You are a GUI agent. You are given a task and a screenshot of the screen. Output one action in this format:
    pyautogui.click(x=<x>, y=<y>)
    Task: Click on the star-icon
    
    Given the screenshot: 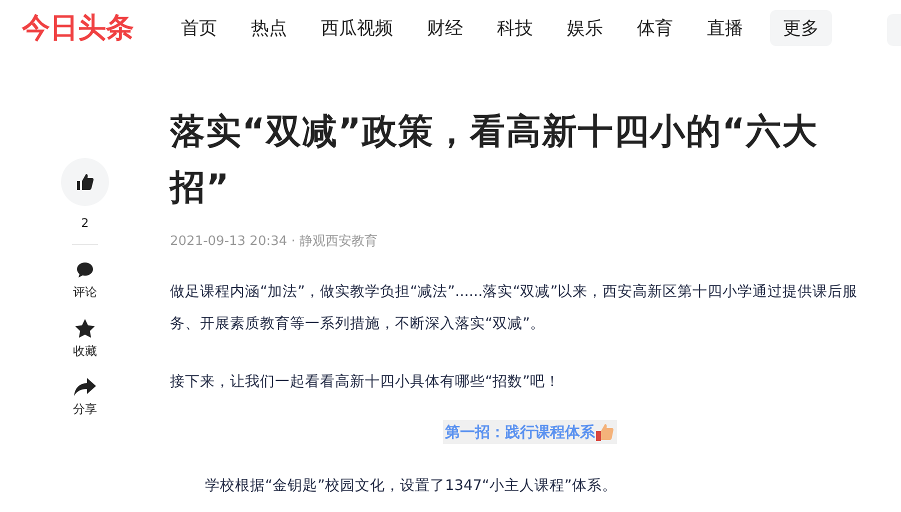 What is the action you would take?
    pyautogui.click(x=85, y=328)
    